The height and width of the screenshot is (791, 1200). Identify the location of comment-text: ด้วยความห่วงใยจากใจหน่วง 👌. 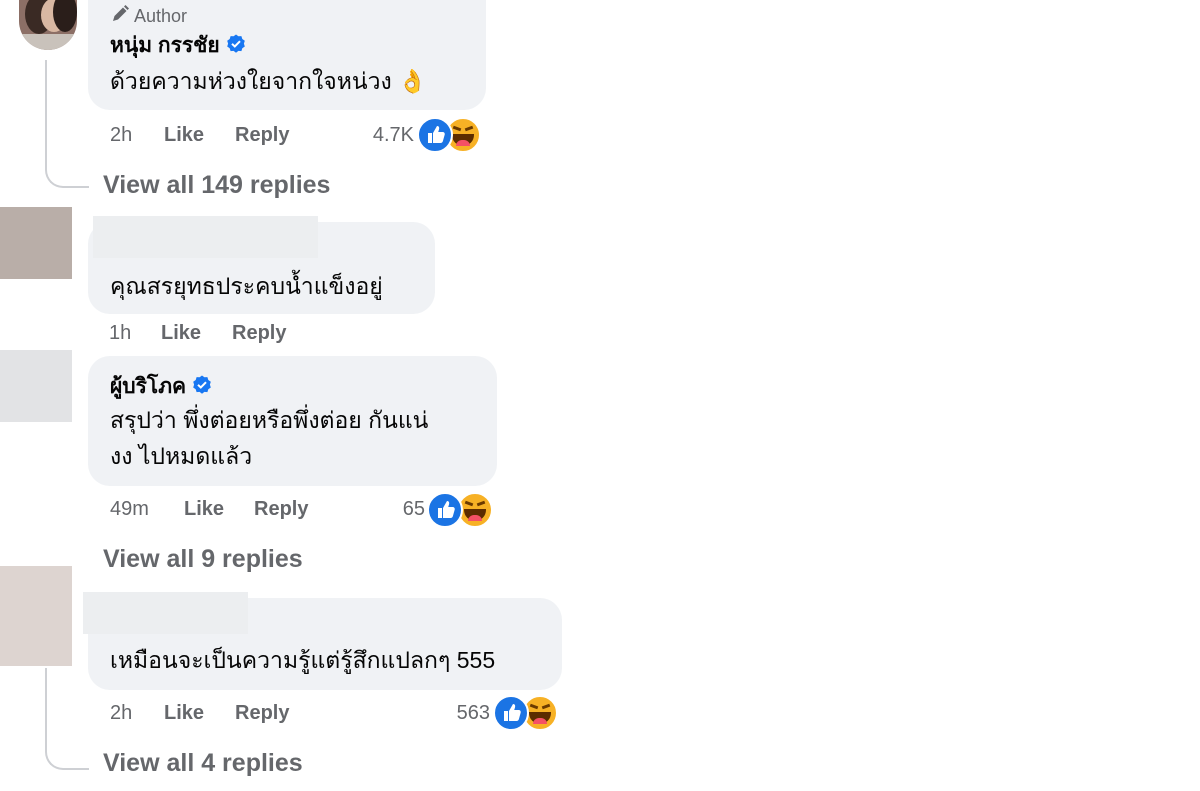
(268, 81).